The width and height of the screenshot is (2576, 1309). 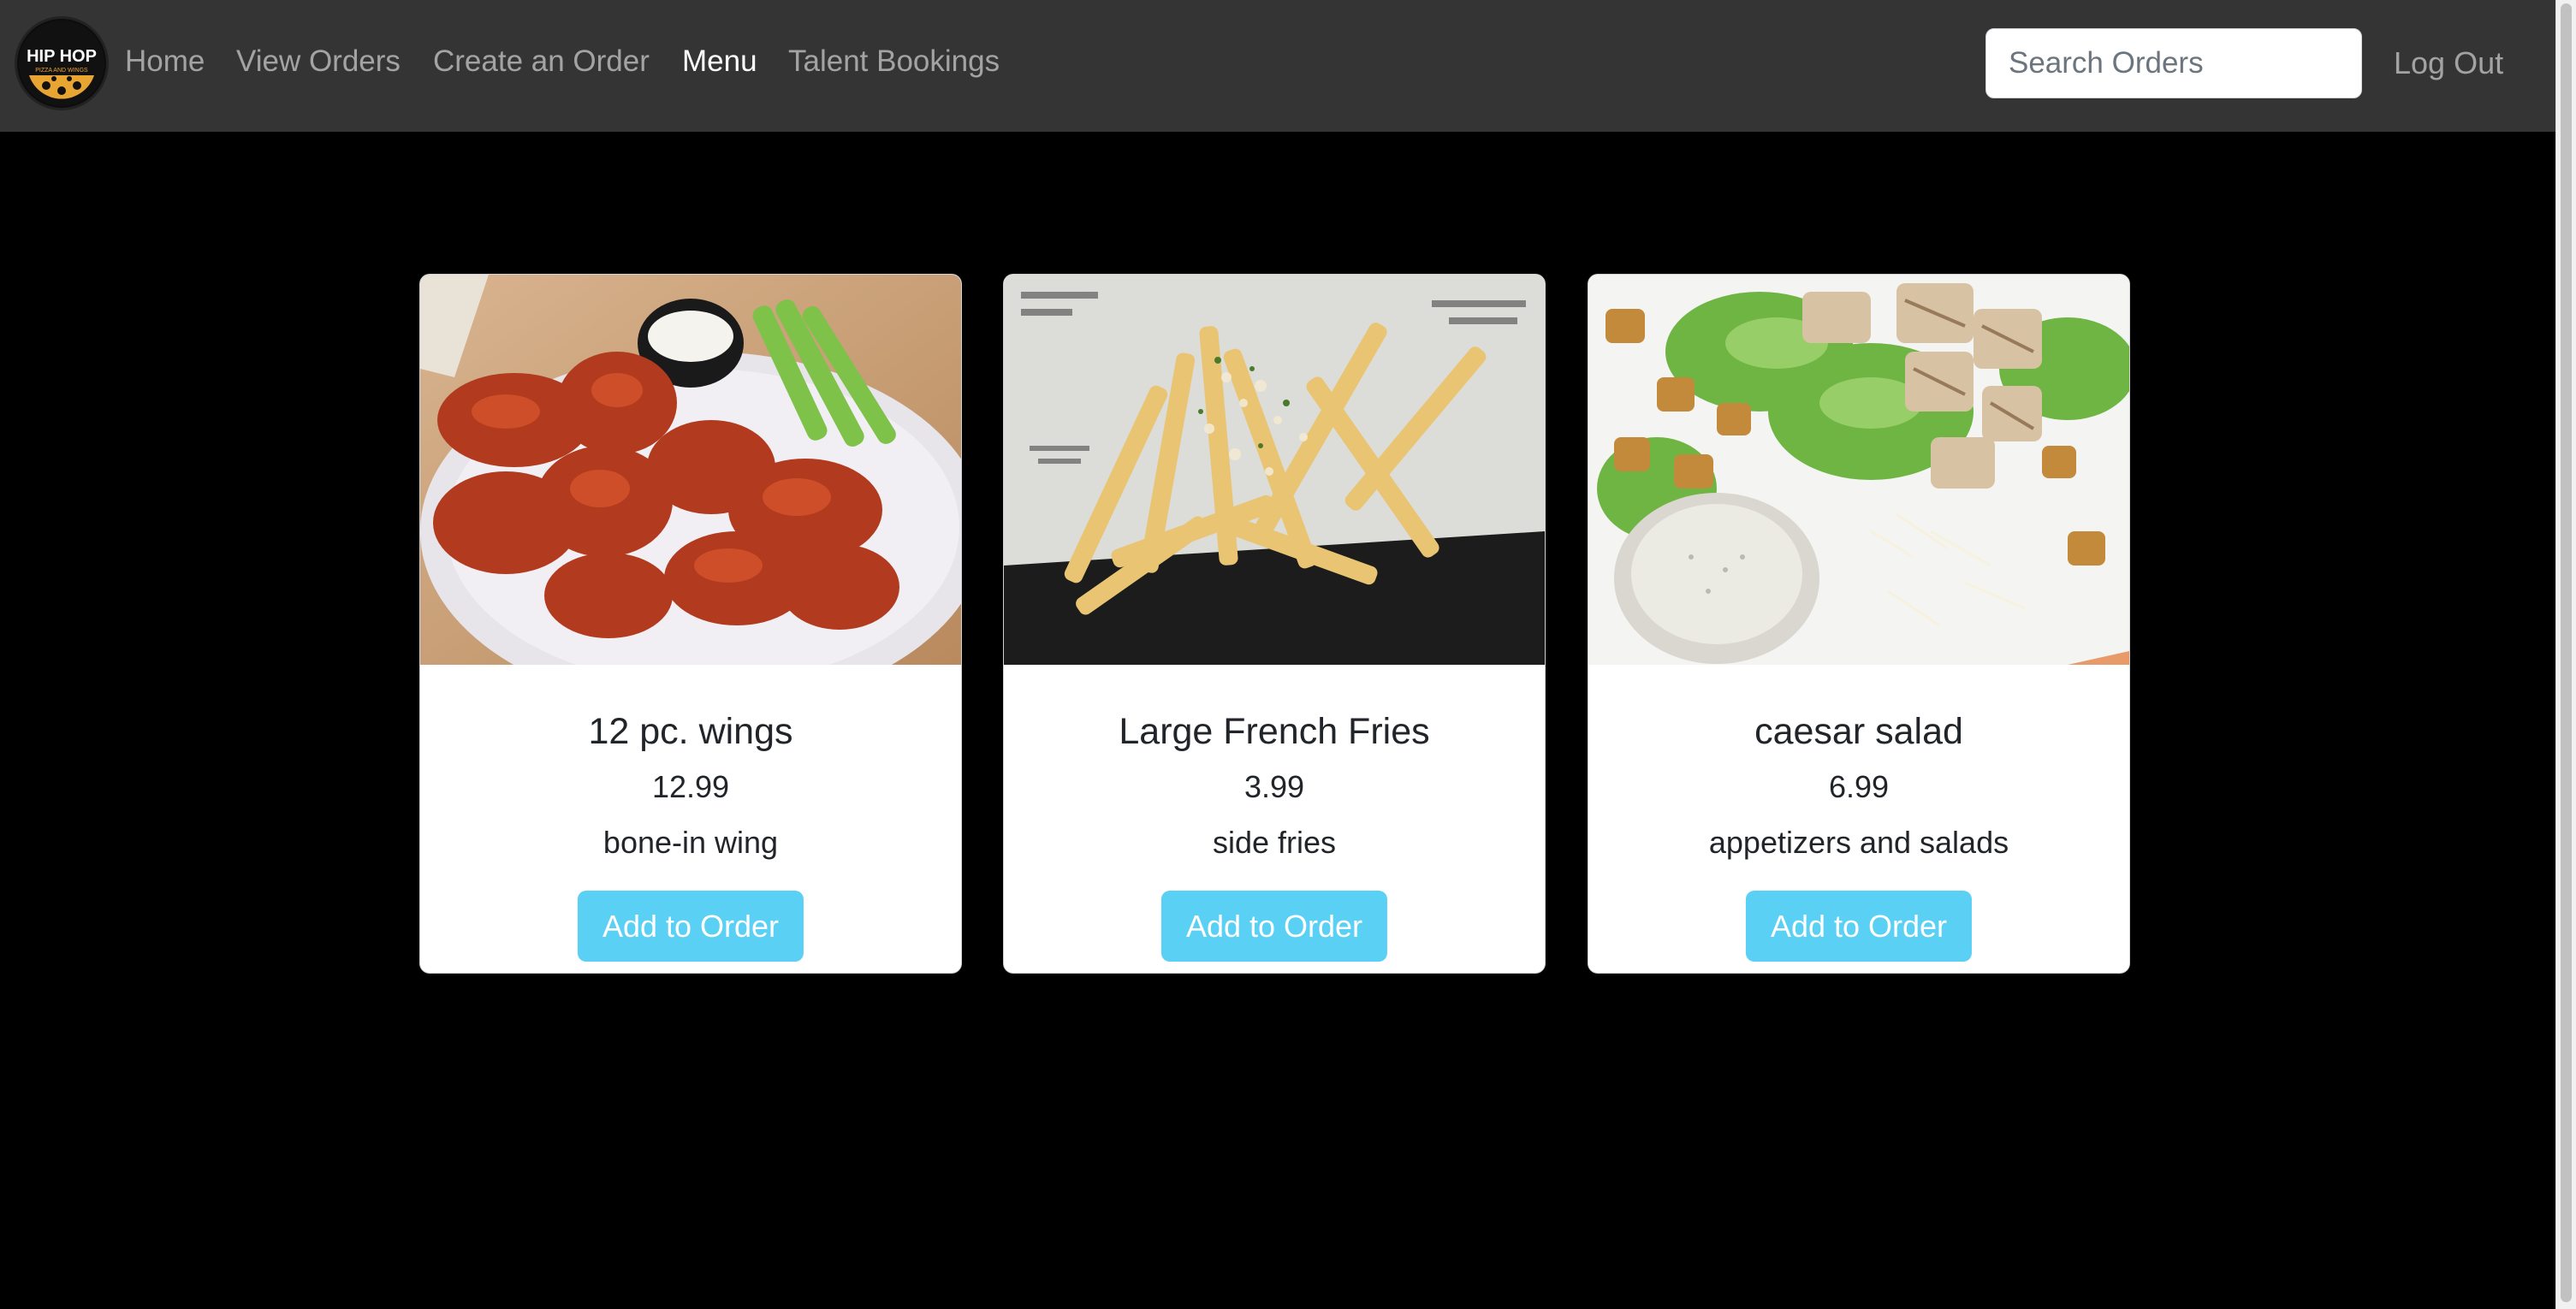 I want to click on item-title: Large French Fries, so click(x=1274, y=731).